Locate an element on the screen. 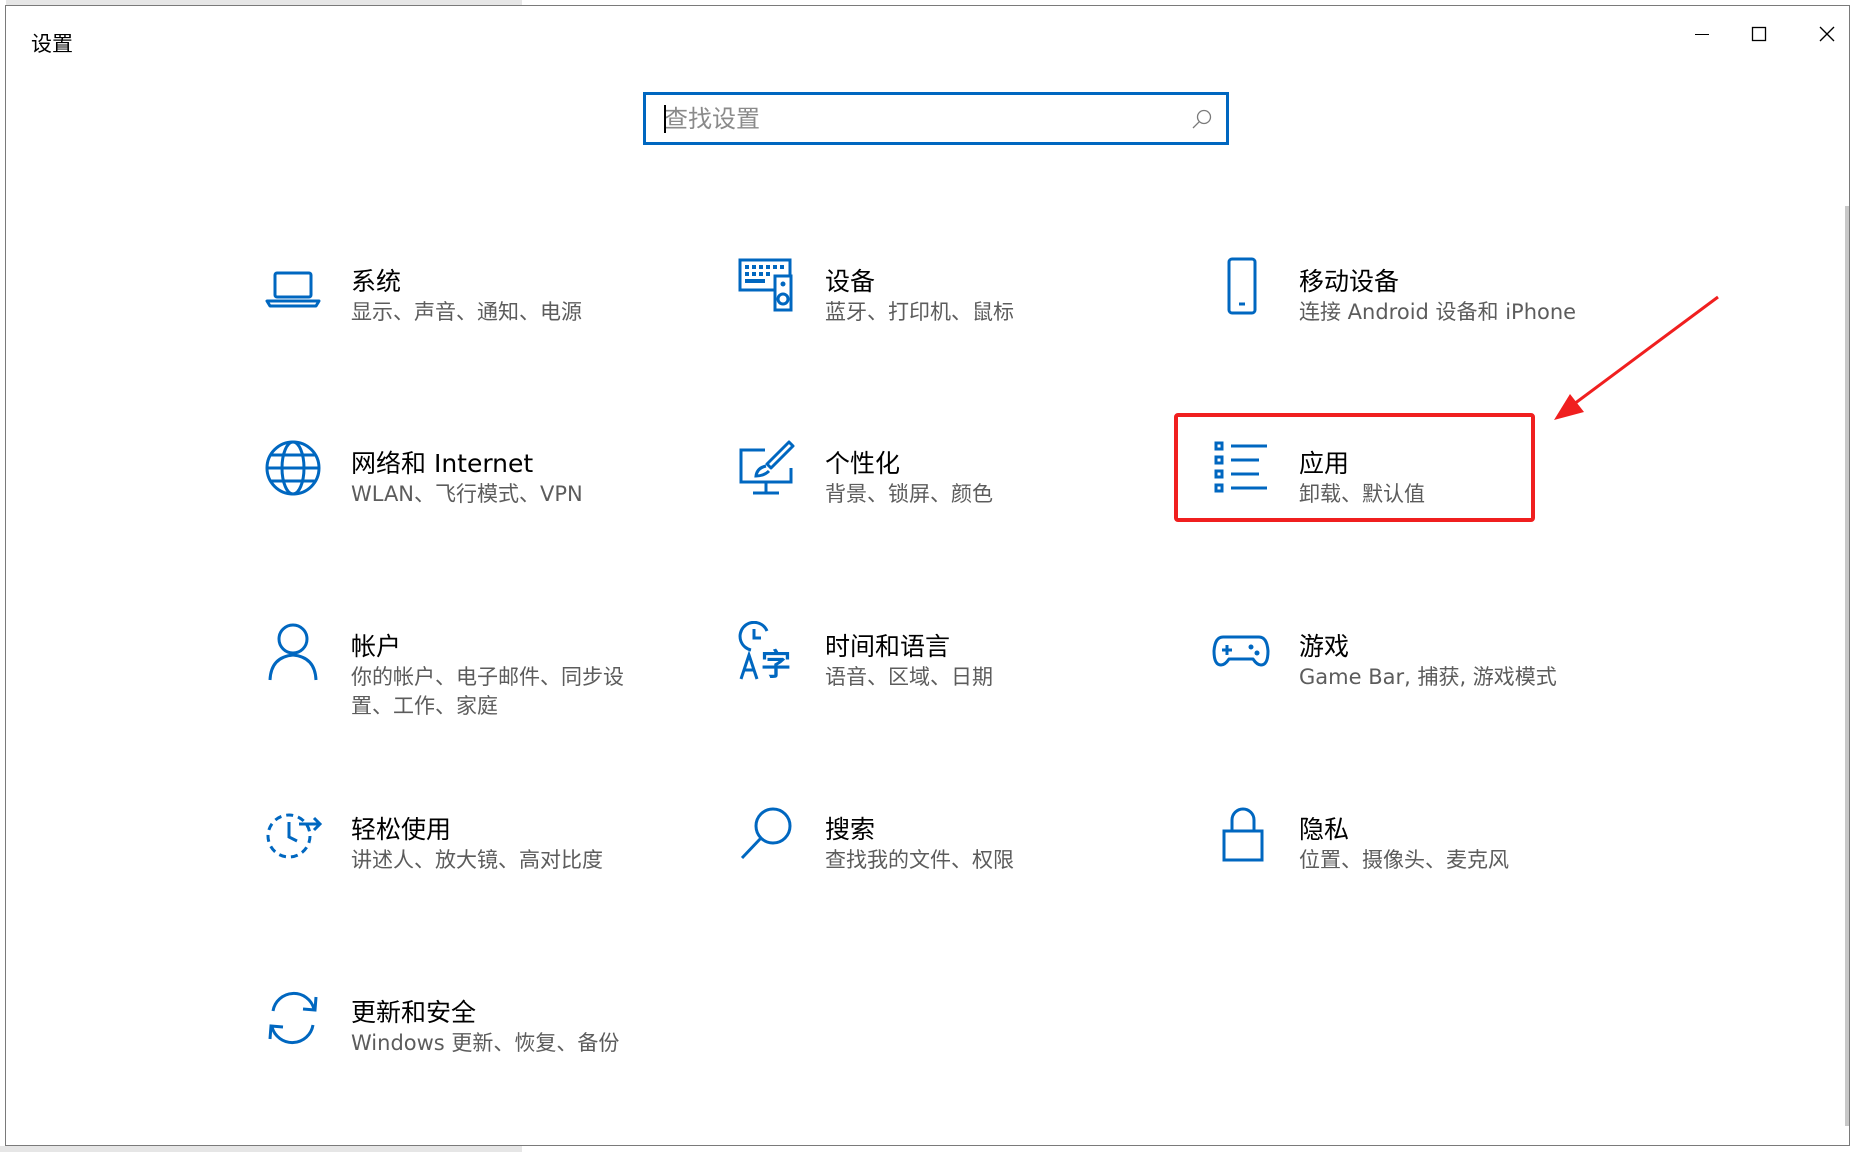 This screenshot has width=1857, height=1152. tile-devices: 设备 蓝牙、打印机、鼠标 is located at coordinates (967, 316).